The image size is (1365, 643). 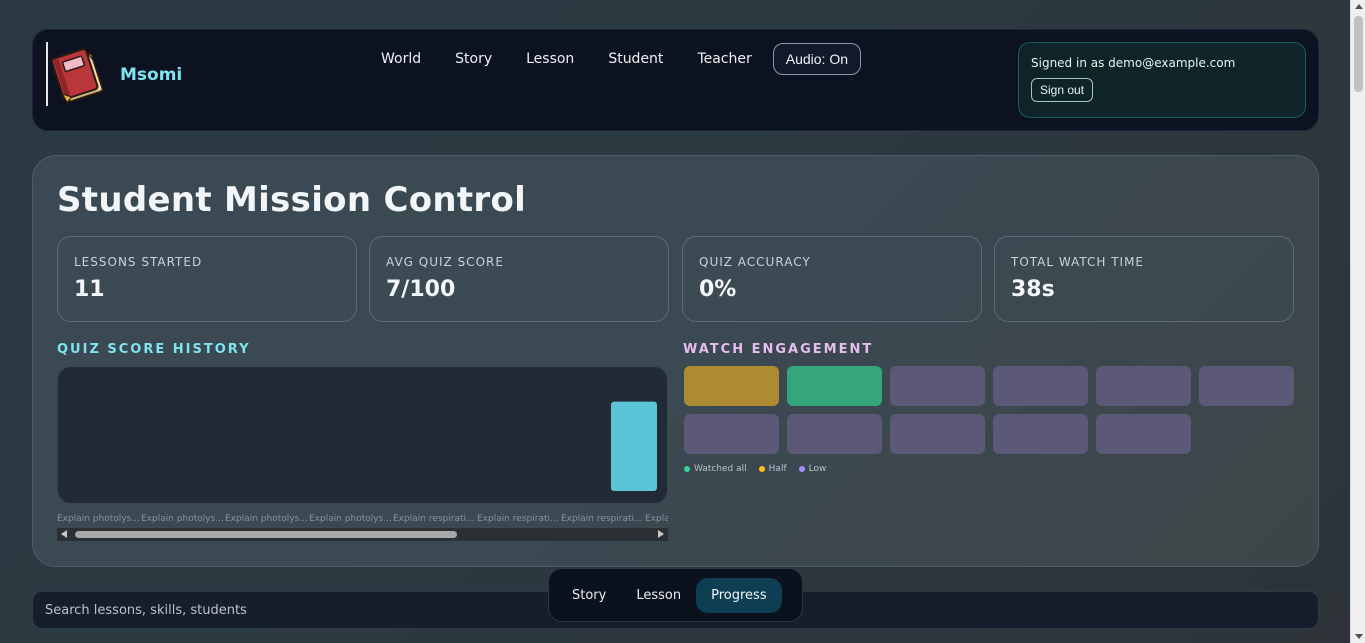 What do you see at coordinates (834, 386) in the screenshot?
I see `engagement-tile-watched` at bounding box center [834, 386].